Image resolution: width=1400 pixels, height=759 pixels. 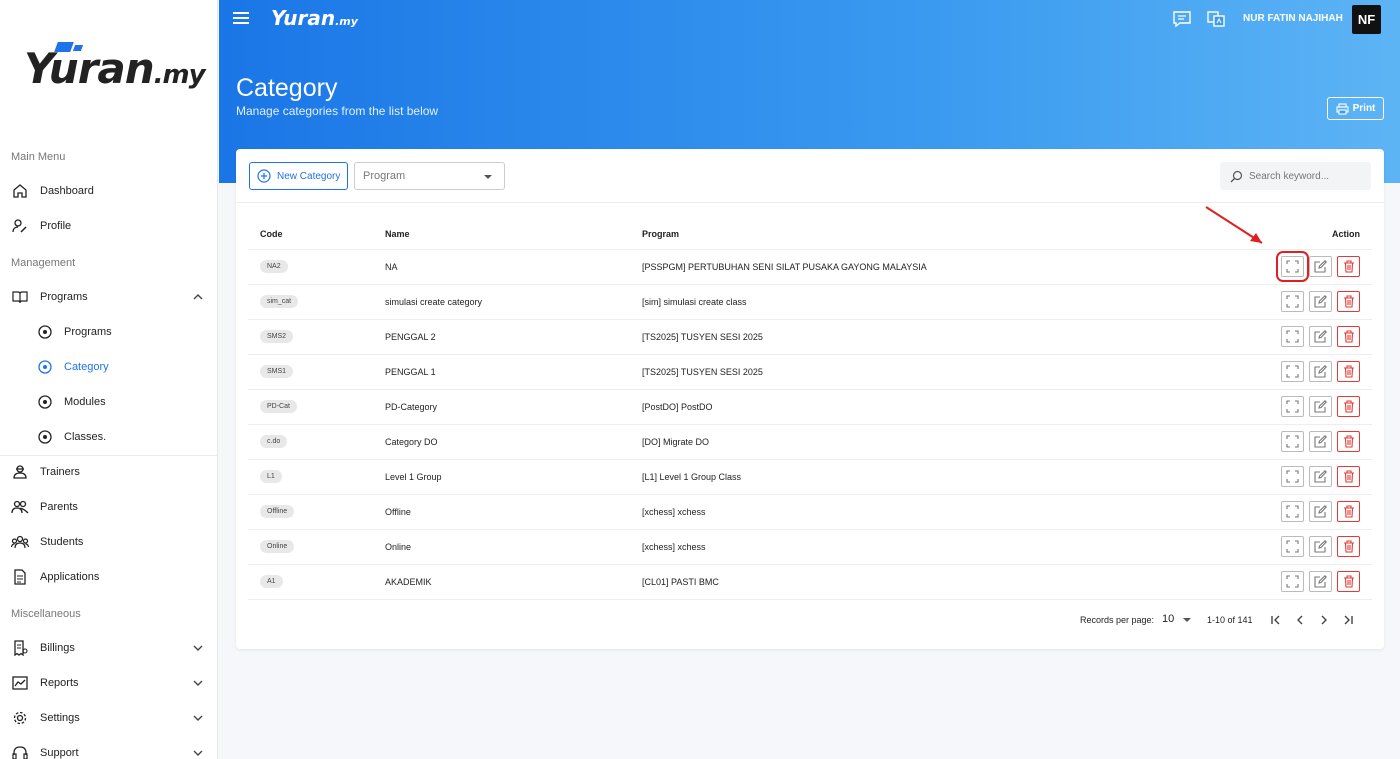 I want to click on caret-down-icon, so click(x=1187, y=620).